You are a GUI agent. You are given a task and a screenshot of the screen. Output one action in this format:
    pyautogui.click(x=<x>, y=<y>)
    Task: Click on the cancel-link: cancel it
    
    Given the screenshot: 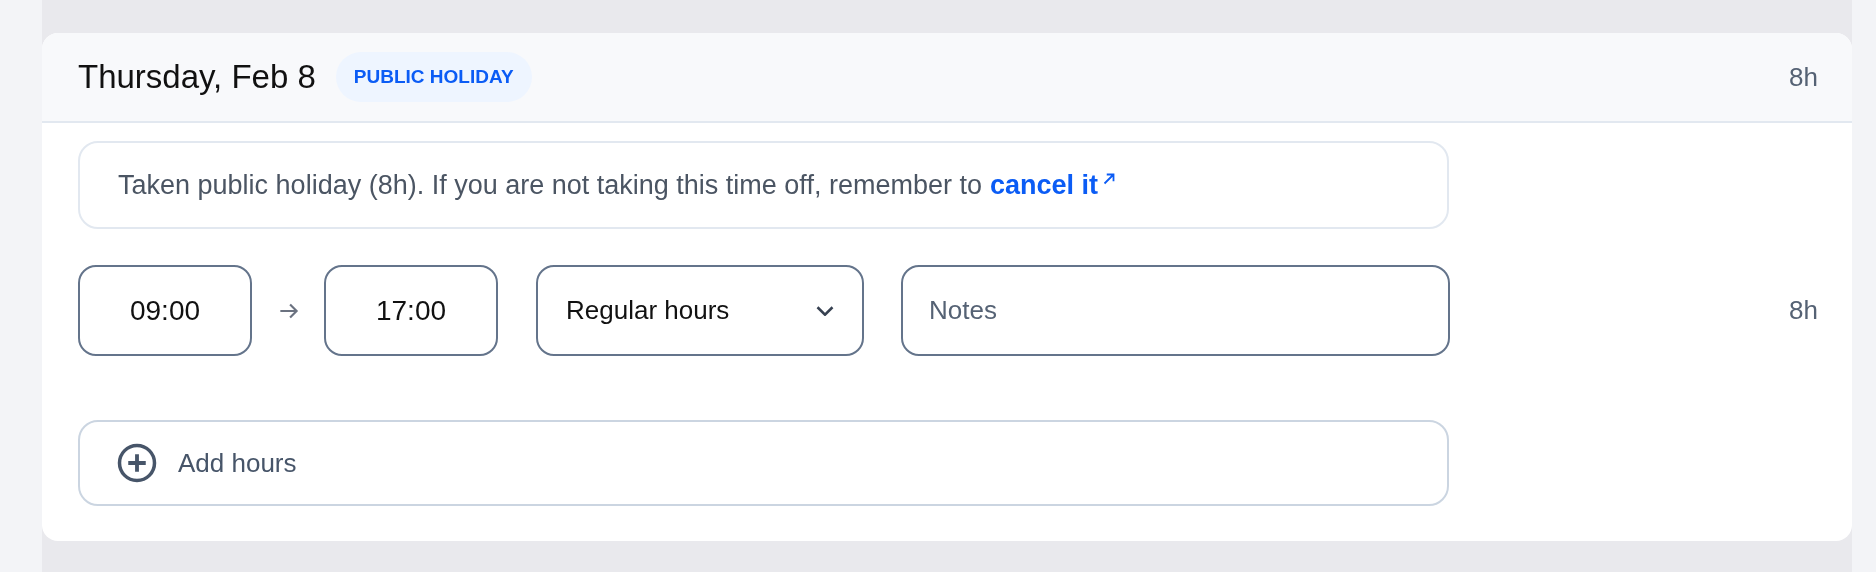 What is the action you would take?
    pyautogui.click(x=1053, y=185)
    